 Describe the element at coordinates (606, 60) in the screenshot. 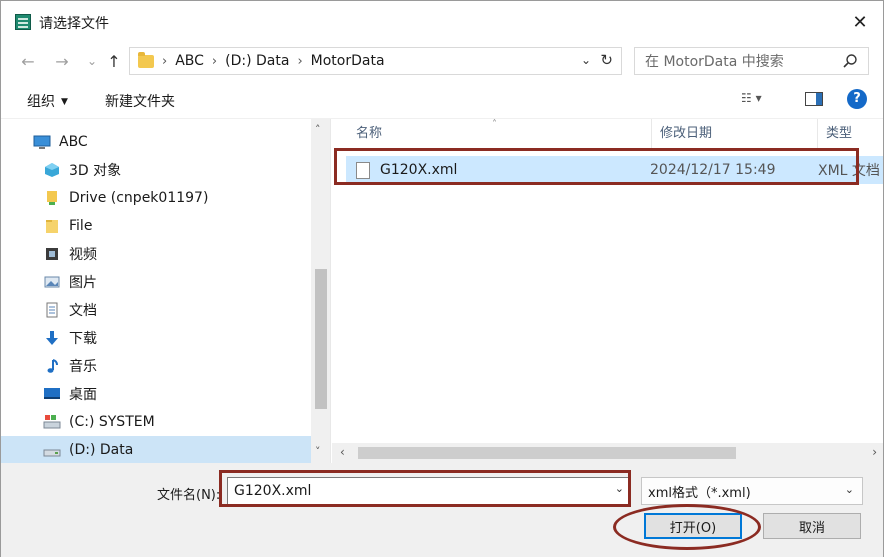

I see `refresh-icon: ↻` at that location.